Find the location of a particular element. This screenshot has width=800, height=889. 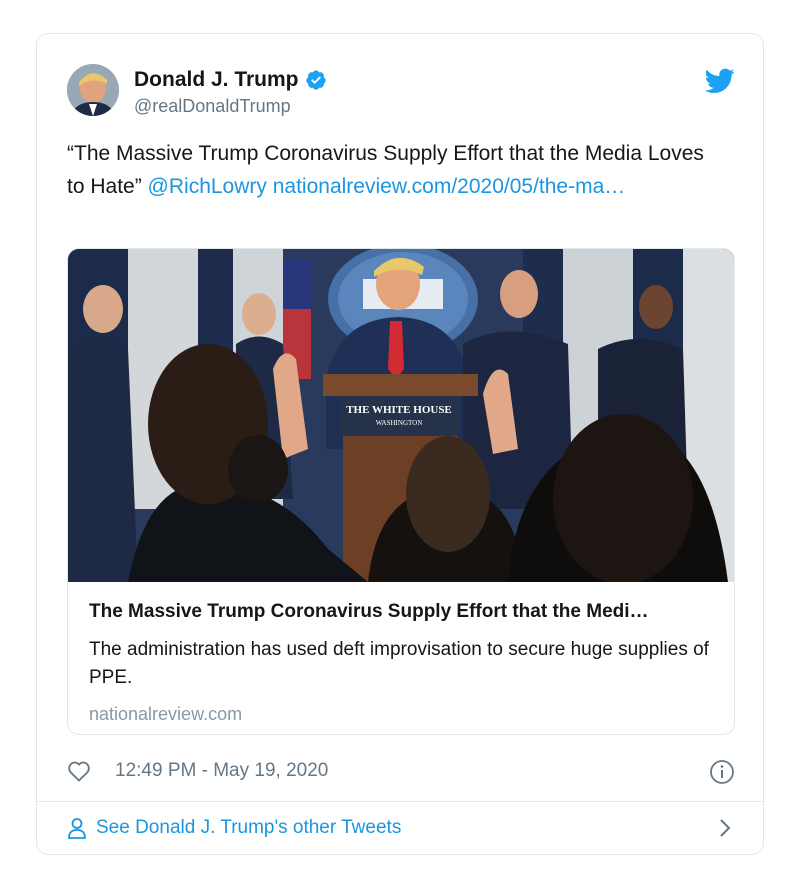

see-other-tweets-link: See Donald J. Trump's other Tweets is located at coordinates (401, 828).